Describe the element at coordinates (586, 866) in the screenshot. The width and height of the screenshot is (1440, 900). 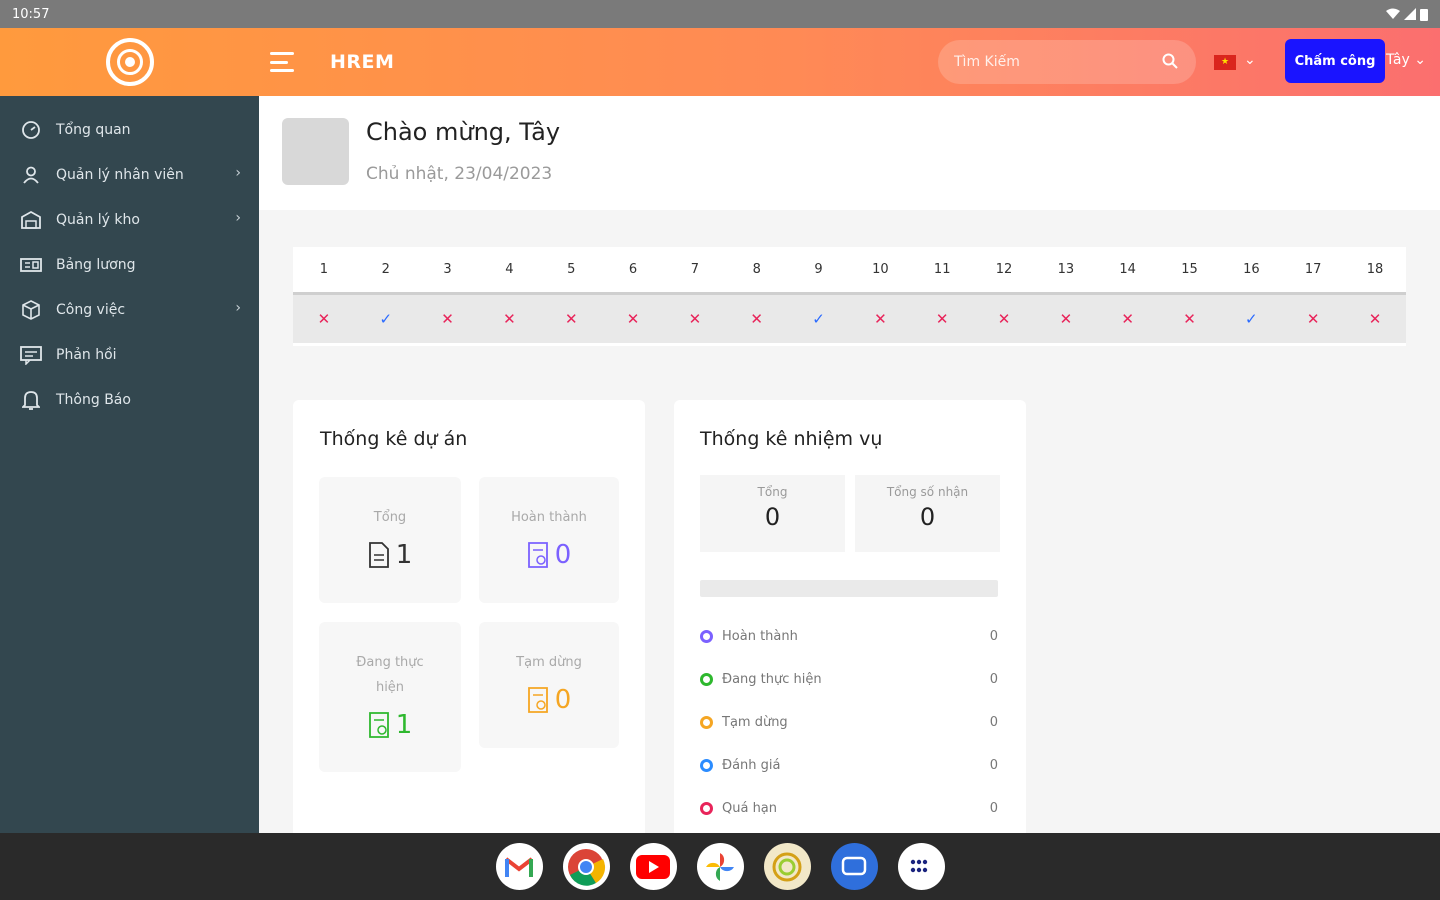
I see `chrome-icon` at that location.